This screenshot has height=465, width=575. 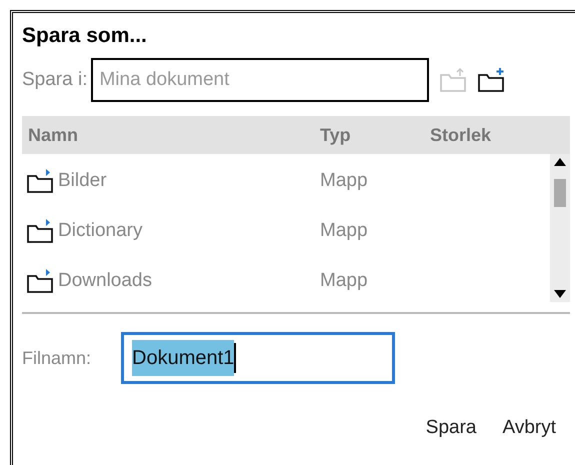 What do you see at coordinates (451, 428) in the screenshot?
I see `save-button: Spara` at bounding box center [451, 428].